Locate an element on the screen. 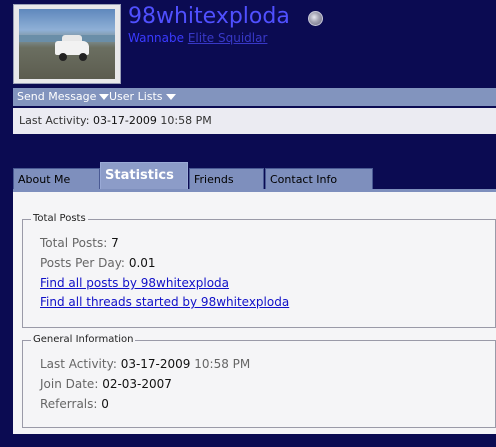 This screenshot has height=447, width=496. general-last-activity-time: 10:58 PM is located at coordinates (222, 364).